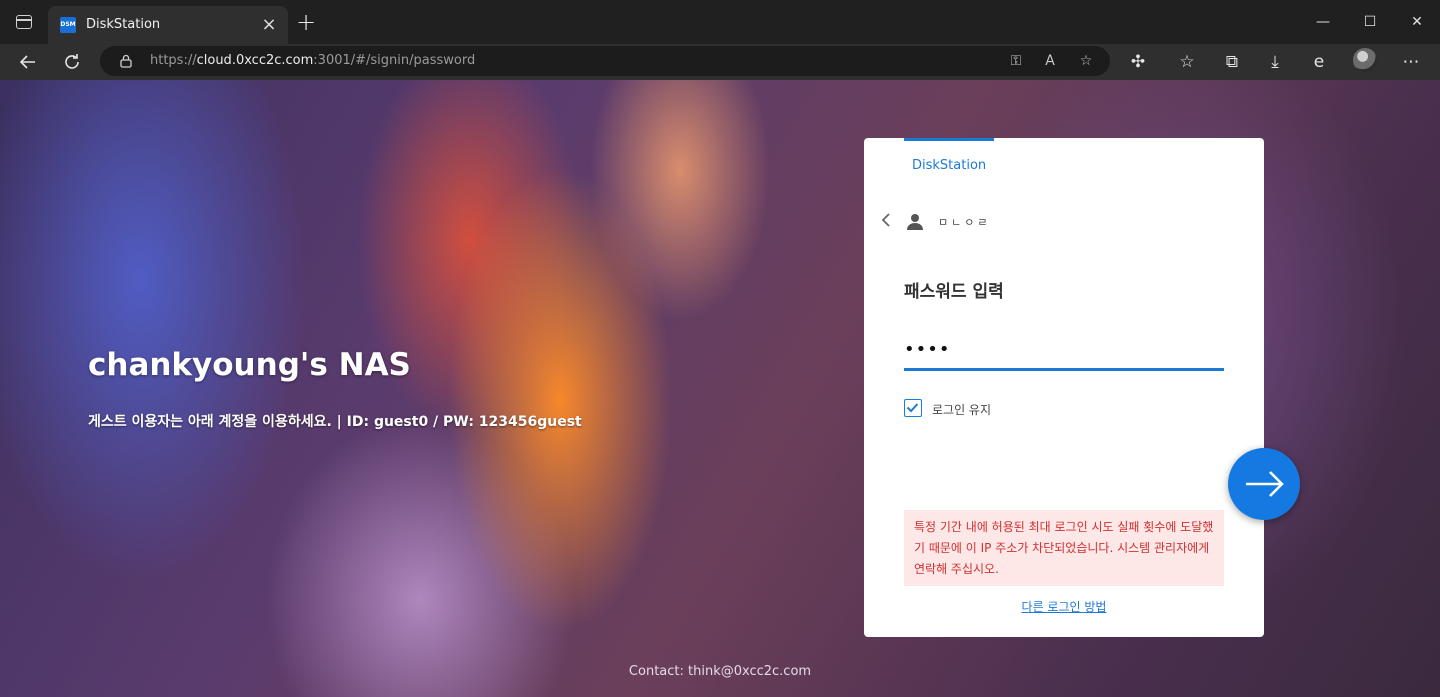 The width and height of the screenshot is (1440, 697). I want to click on dsm-favicon-icon: DSM, so click(68, 25).